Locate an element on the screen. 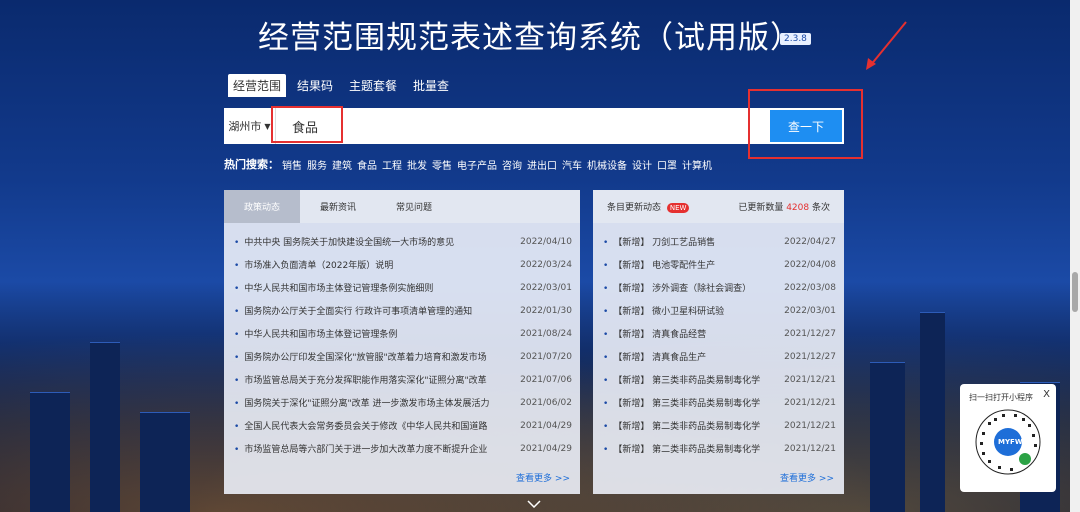 The width and height of the screenshot is (1080, 512). list-item: 【新增】 清真食品生产 2021/12/27 is located at coordinates (719, 356).